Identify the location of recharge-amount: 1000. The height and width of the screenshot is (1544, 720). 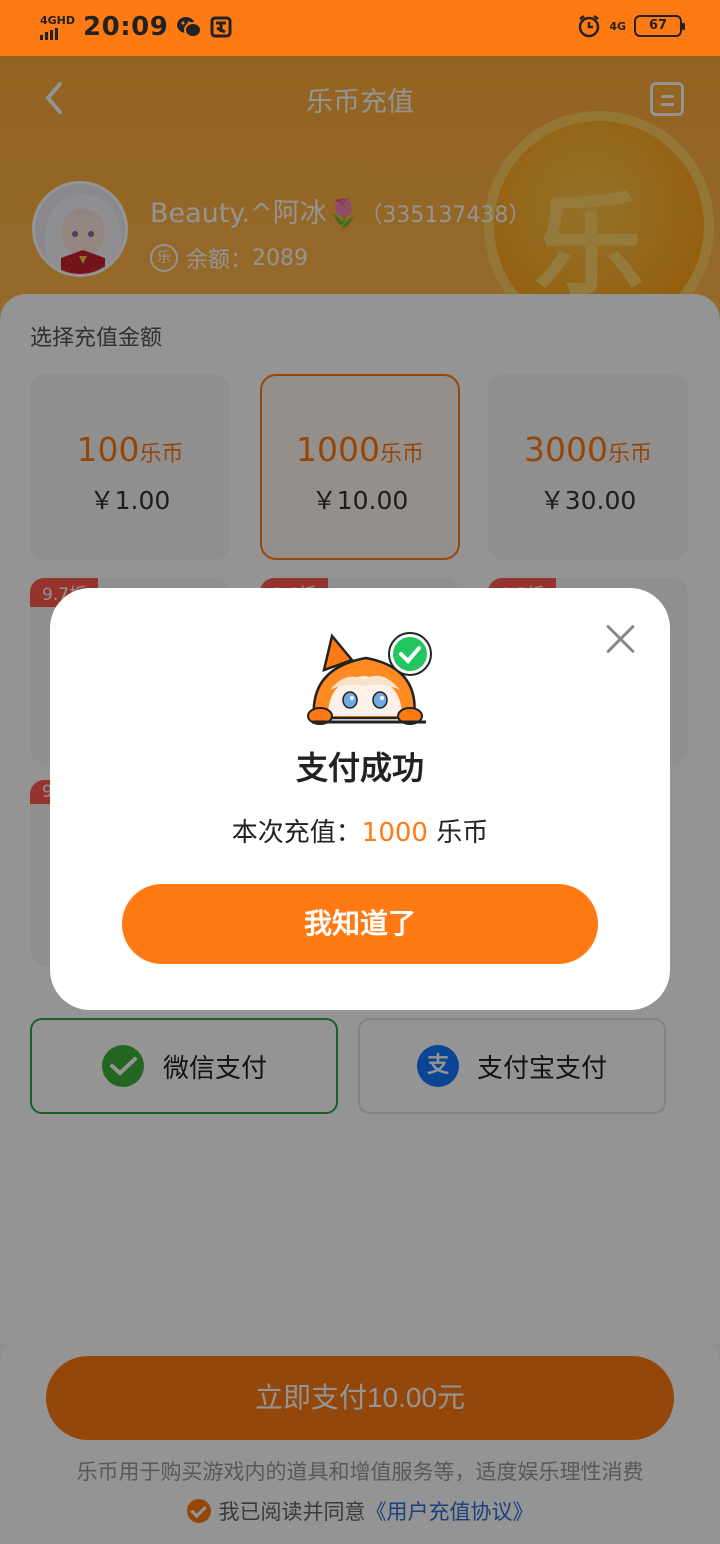
(394, 833).